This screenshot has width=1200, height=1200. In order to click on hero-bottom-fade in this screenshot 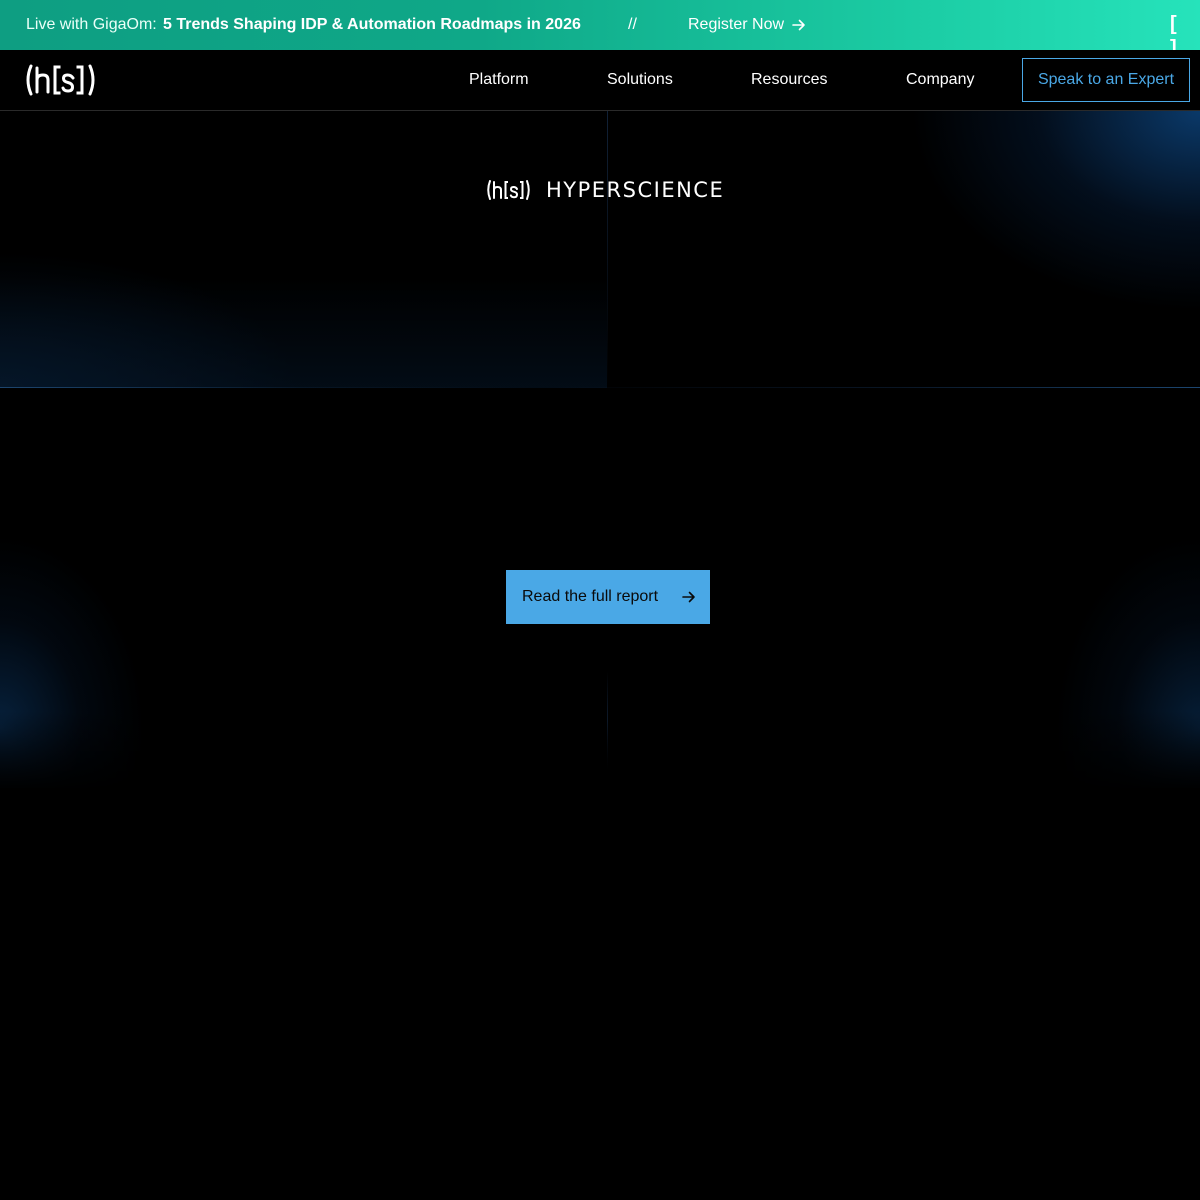, I will do `click(600, 751)`.